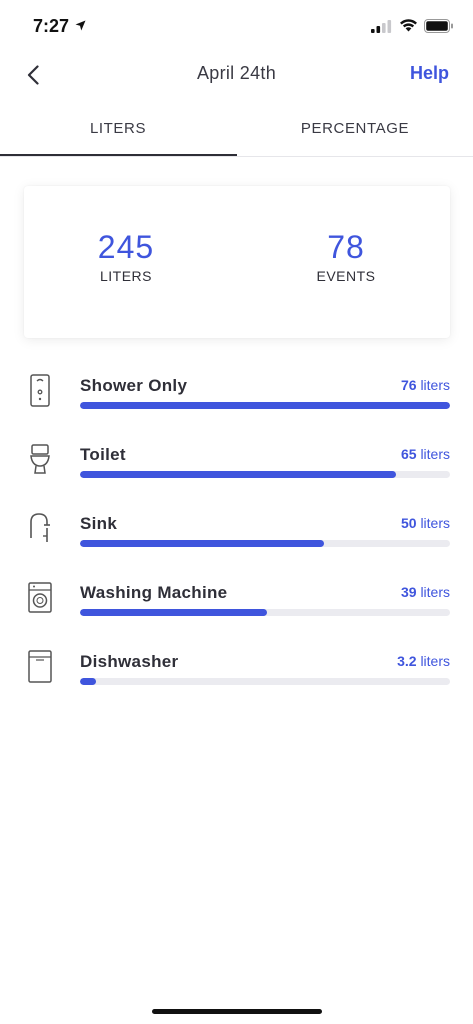 The height and width of the screenshot is (1024, 473). Describe the element at coordinates (236, 530) in the screenshot. I see `fixture-row-sink: Sink 50 liters` at that location.